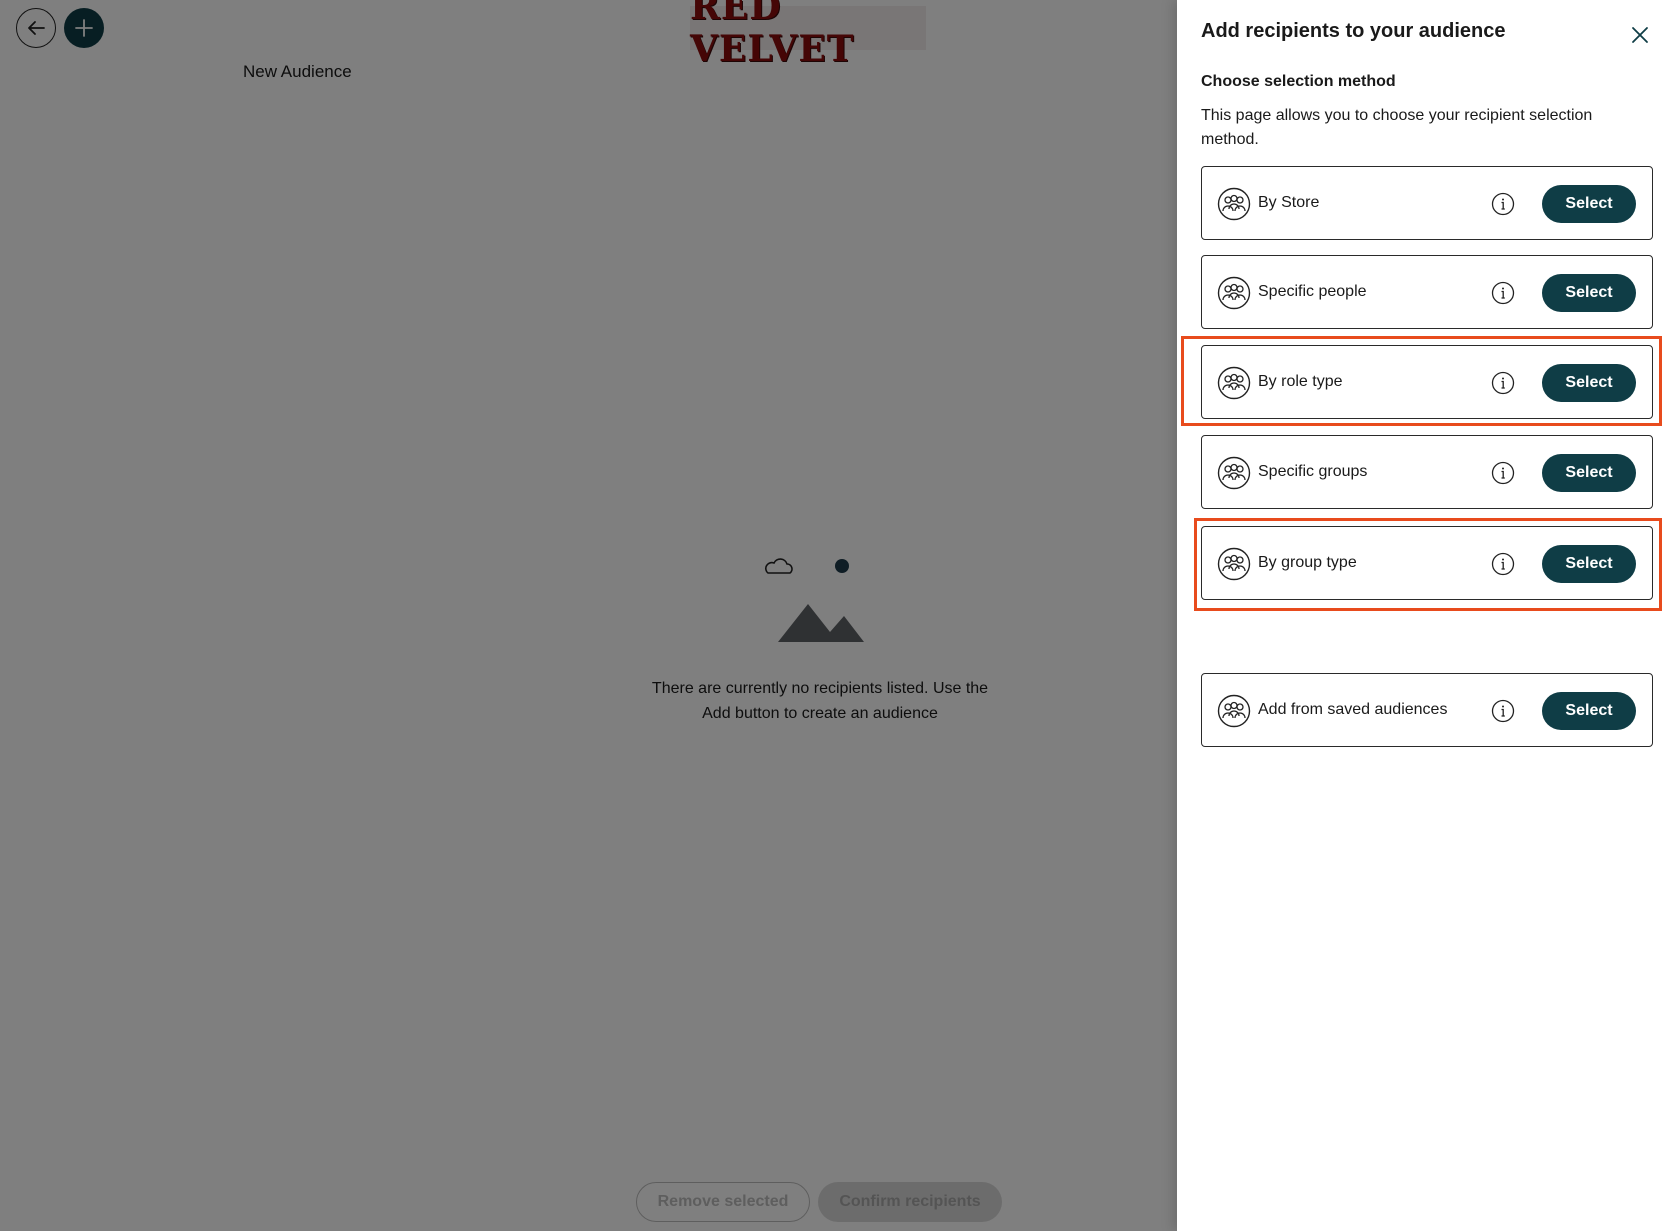 The width and height of the screenshot is (1670, 1231). What do you see at coordinates (1589, 383) in the screenshot?
I see `select-button-by-role-type: Select` at bounding box center [1589, 383].